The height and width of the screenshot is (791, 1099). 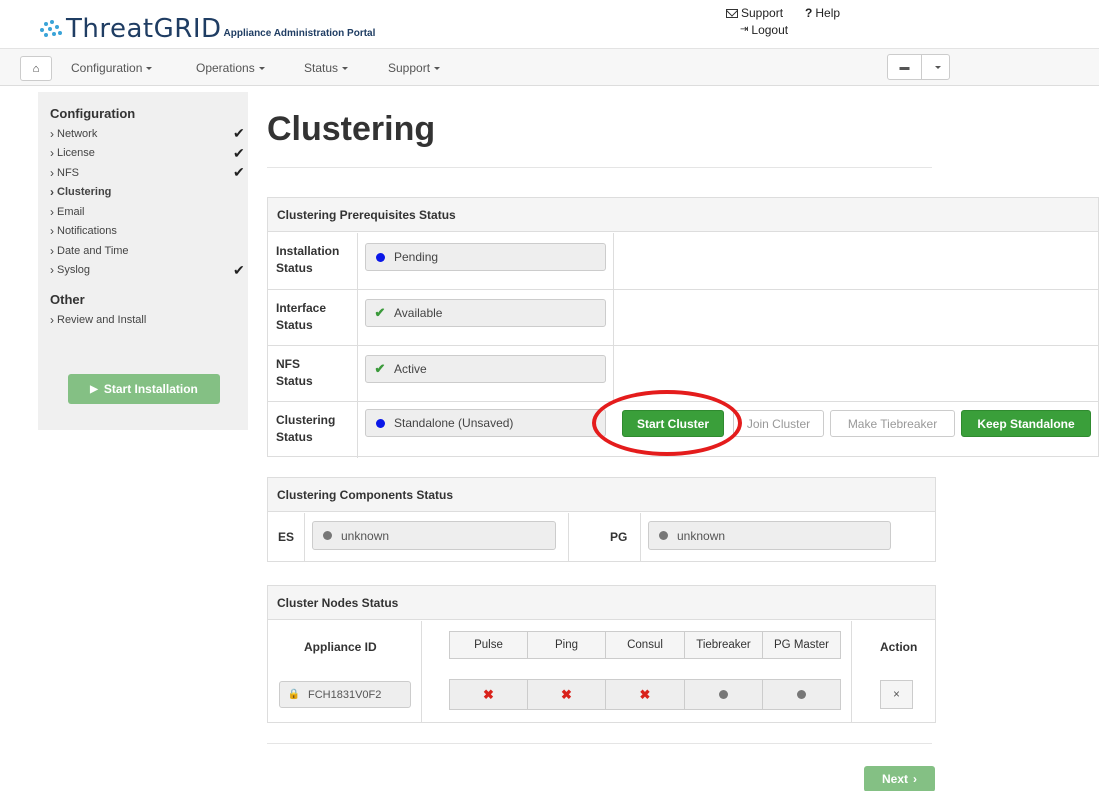 I want to click on sidebar-item-notifications: › Notifications, so click(x=143, y=232).